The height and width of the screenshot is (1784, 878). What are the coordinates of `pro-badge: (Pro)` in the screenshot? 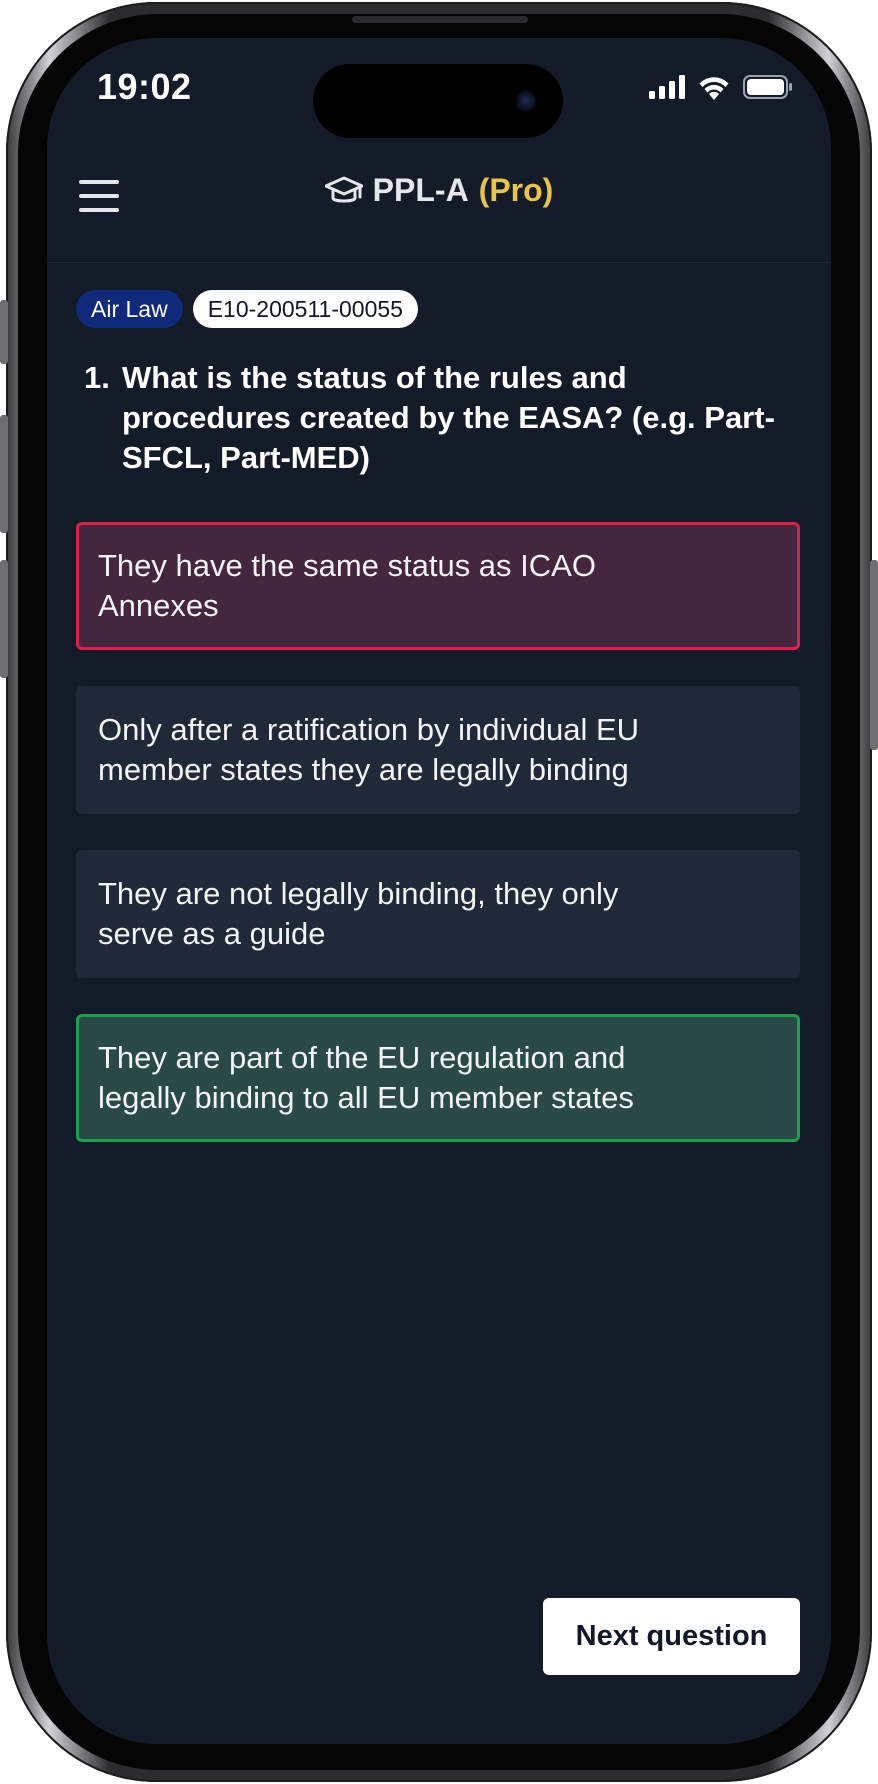 It's located at (516, 190).